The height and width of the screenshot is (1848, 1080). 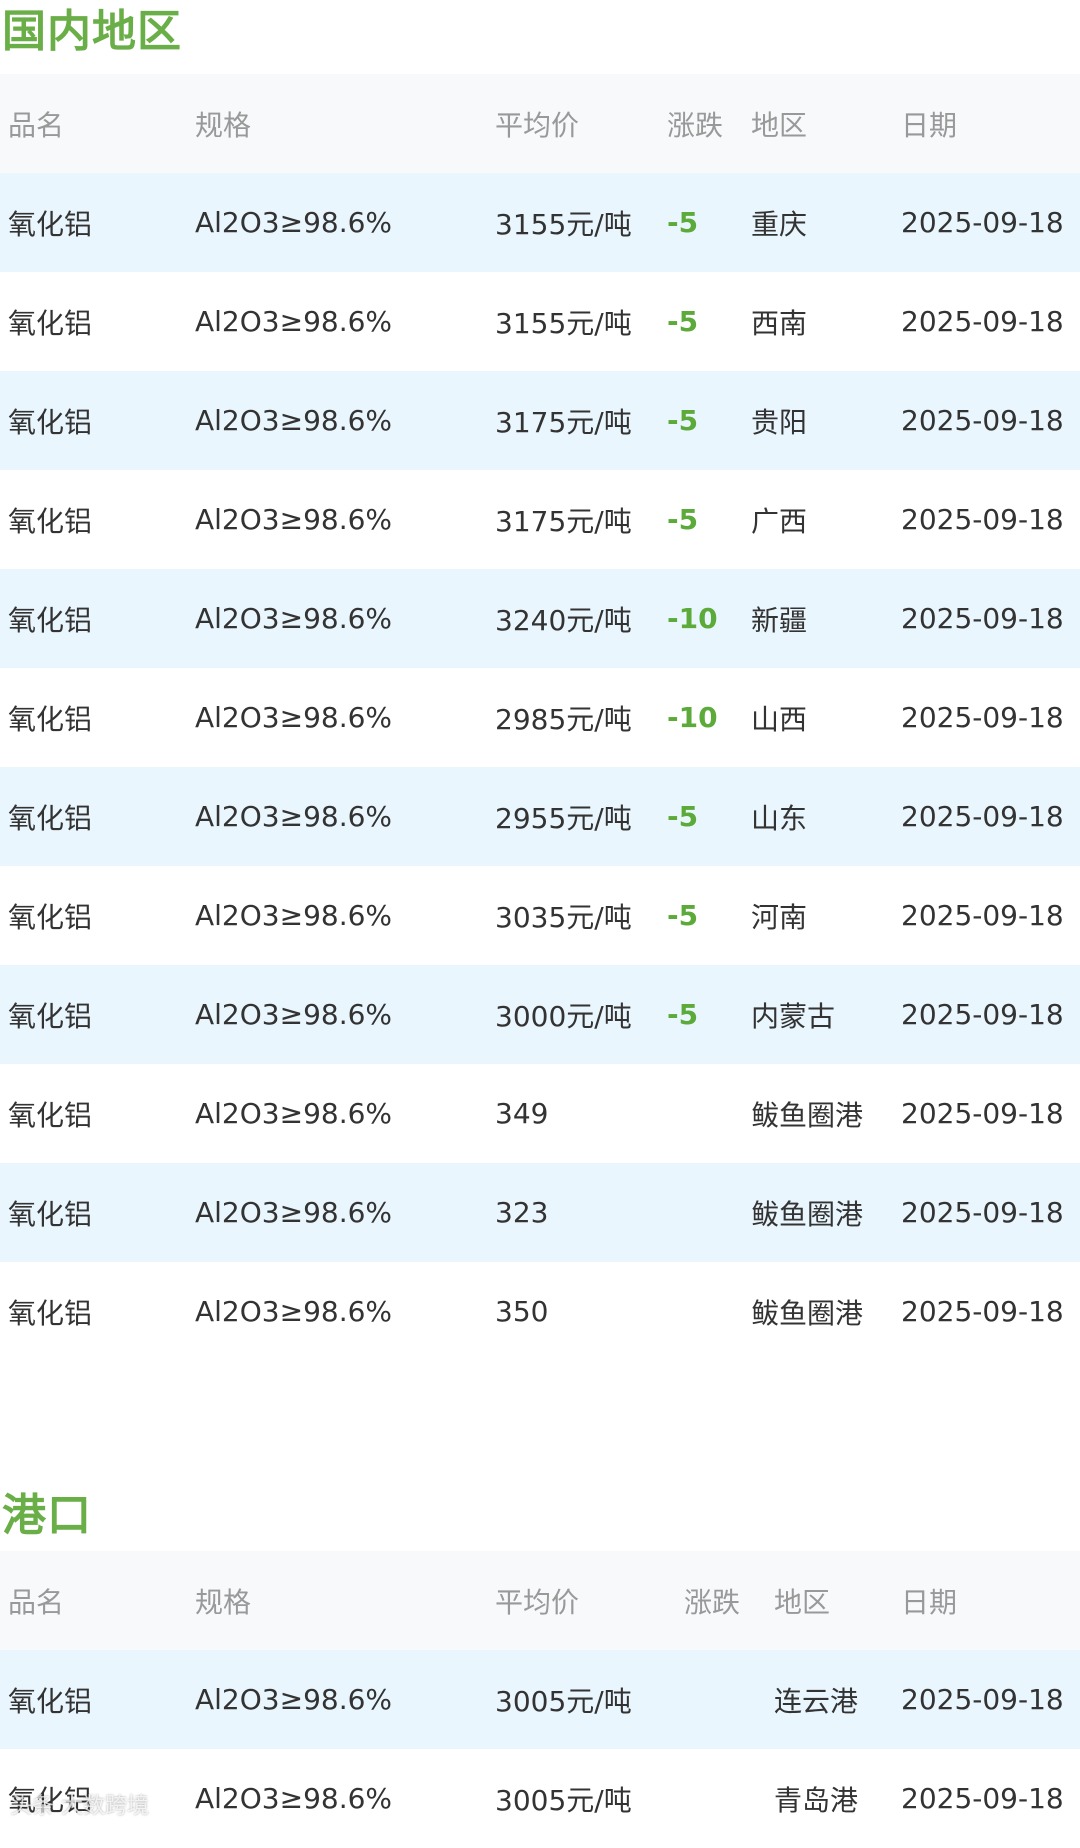 I want to click on cell-price: 2955元/吨, so click(x=581, y=816).